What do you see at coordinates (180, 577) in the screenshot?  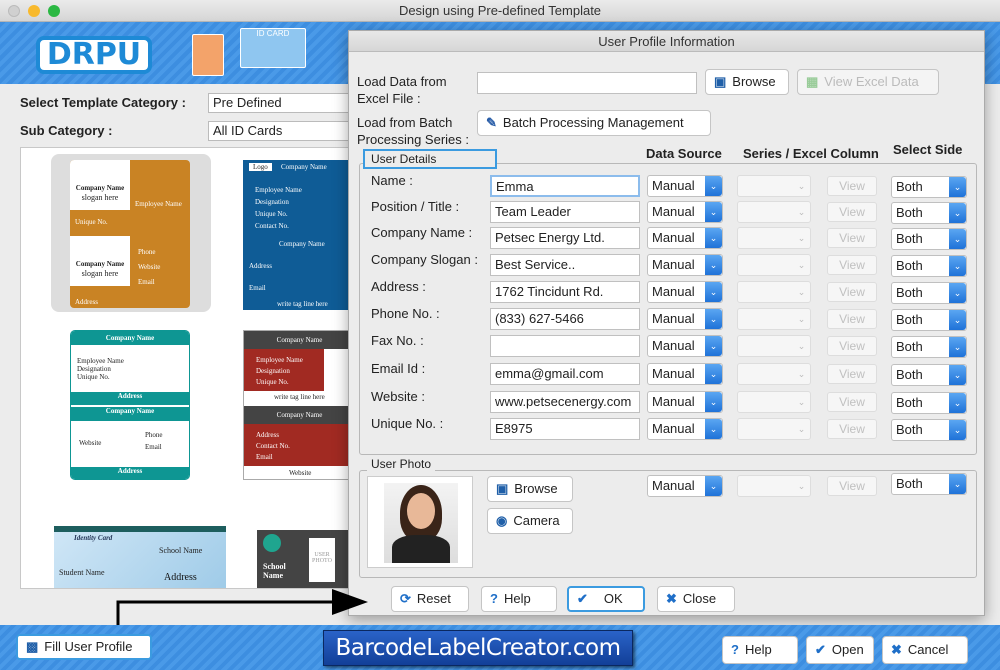 I see `template-address-text: Address` at bounding box center [180, 577].